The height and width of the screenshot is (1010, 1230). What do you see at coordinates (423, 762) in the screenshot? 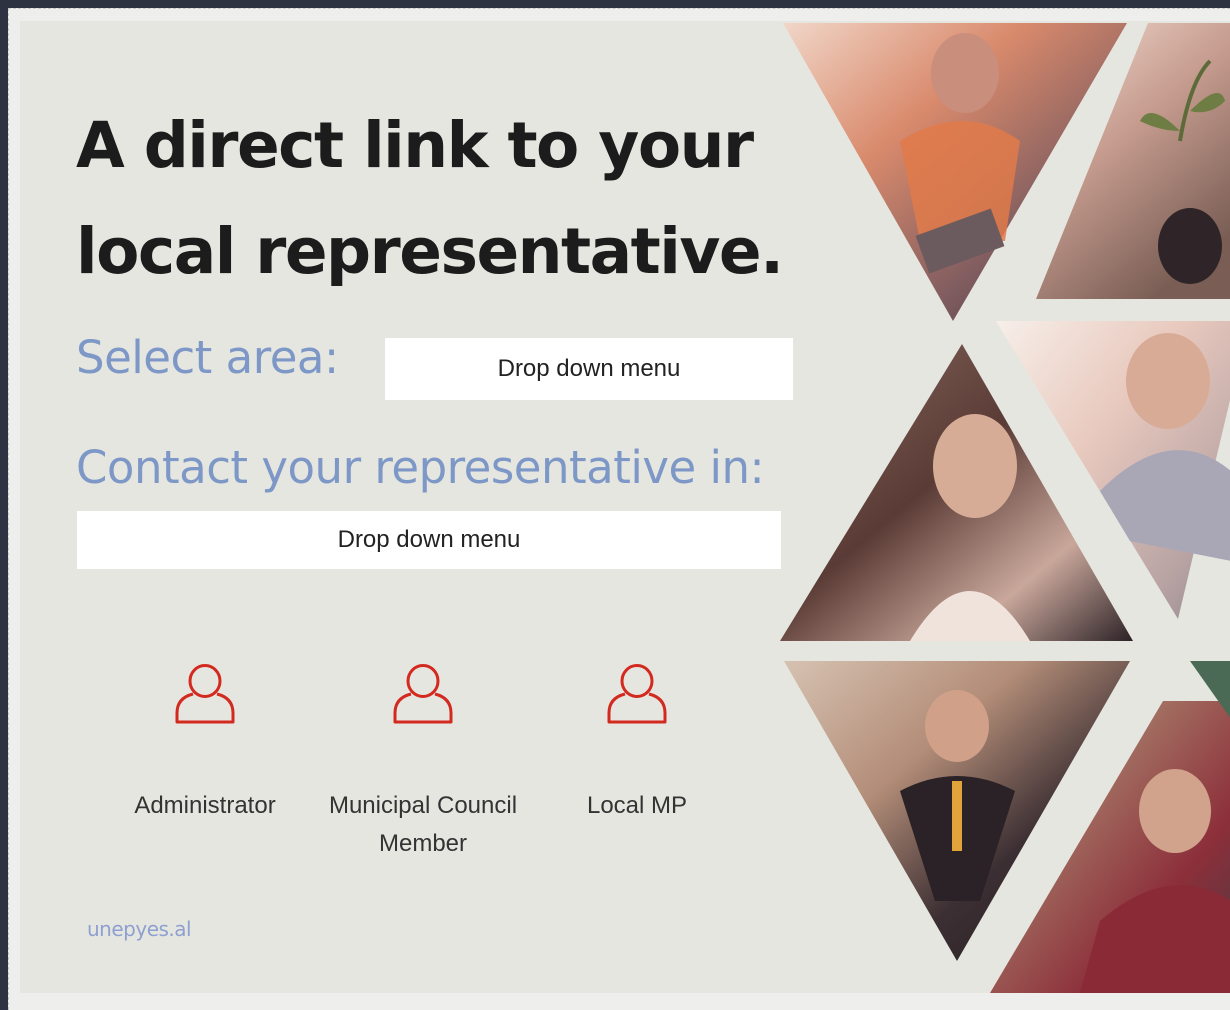
I see `representative-council-member: Municipal Council Member` at bounding box center [423, 762].